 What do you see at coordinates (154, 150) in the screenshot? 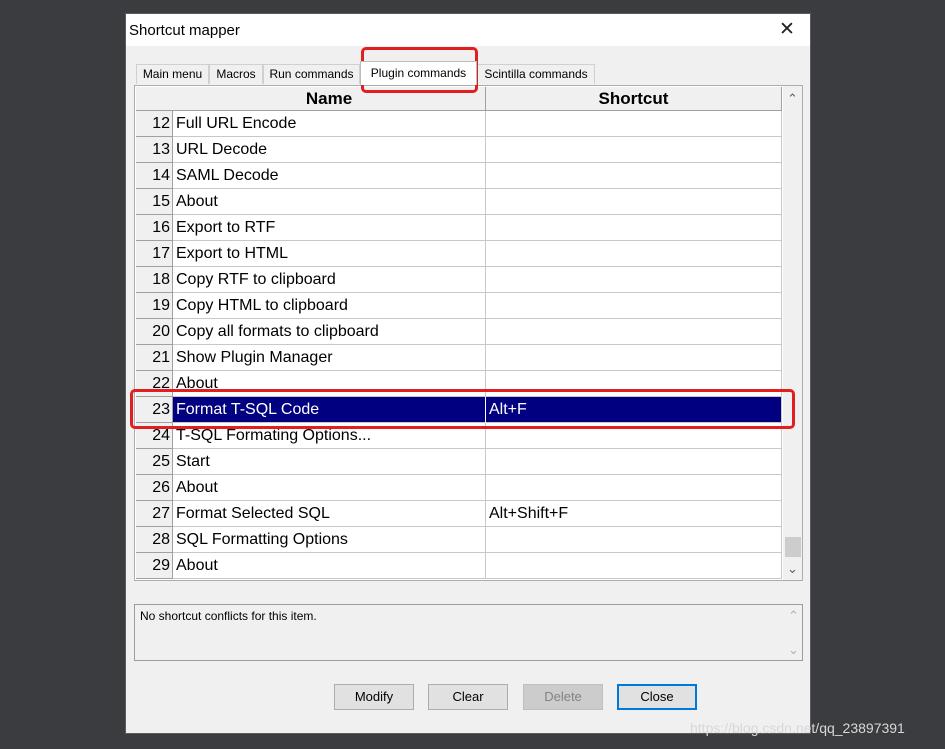
I see `row-number: 13` at bounding box center [154, 150].